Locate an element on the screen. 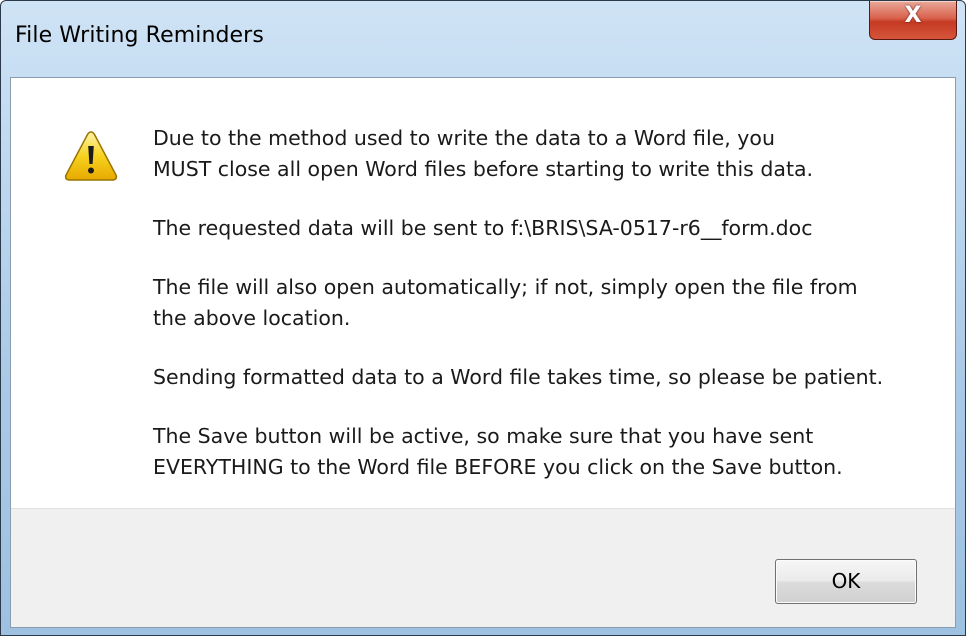 The height and width of the screenshot is (636, 966). close-button: X is located at coordinates (913, 20).